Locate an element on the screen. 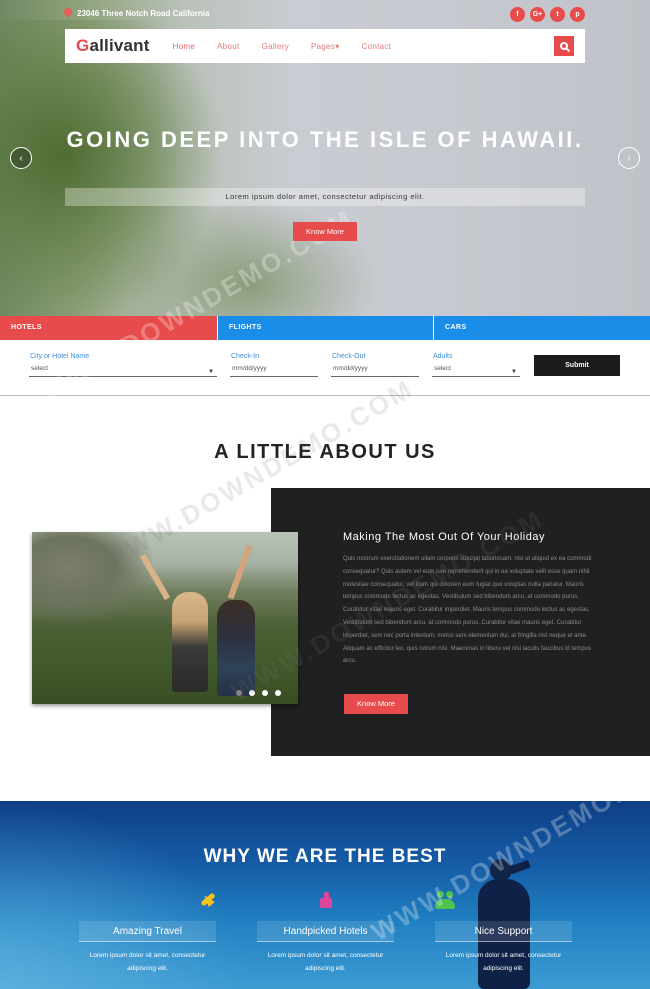 Image resolution: width=650 pixels, height=989 pixels. map-pin-icon is located at coordinates (68, 13).